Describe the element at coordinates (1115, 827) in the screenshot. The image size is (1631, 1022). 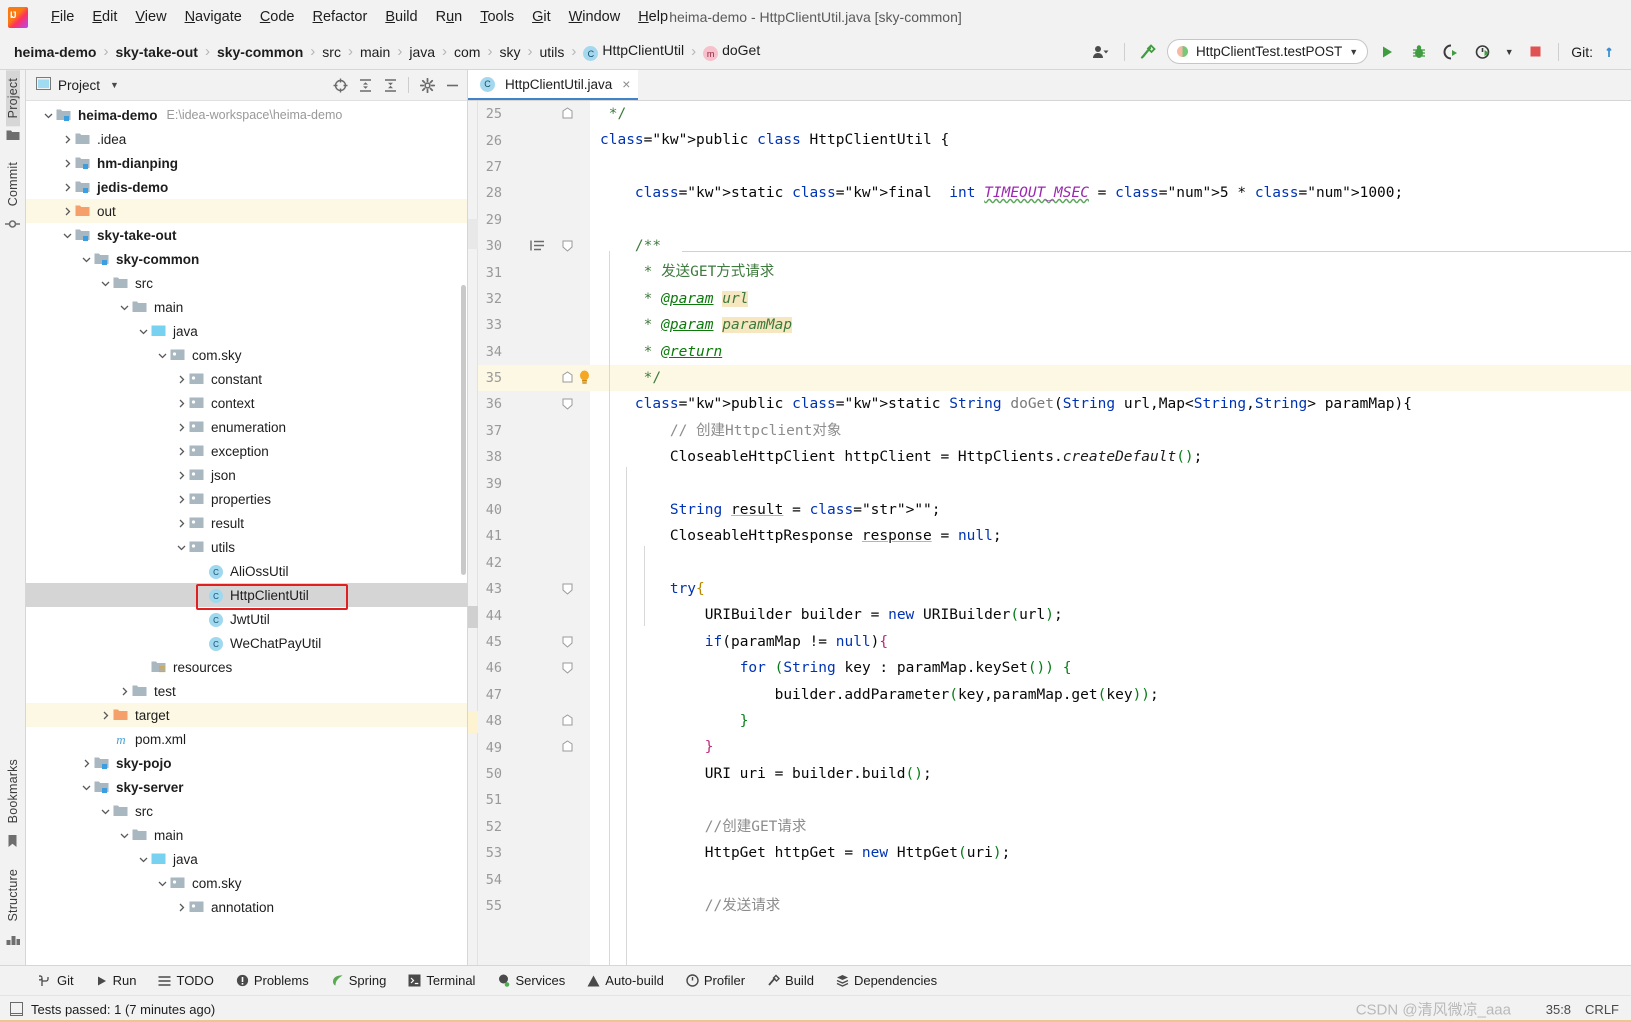
I see `code-line-52: //创建GET请求` at that location.